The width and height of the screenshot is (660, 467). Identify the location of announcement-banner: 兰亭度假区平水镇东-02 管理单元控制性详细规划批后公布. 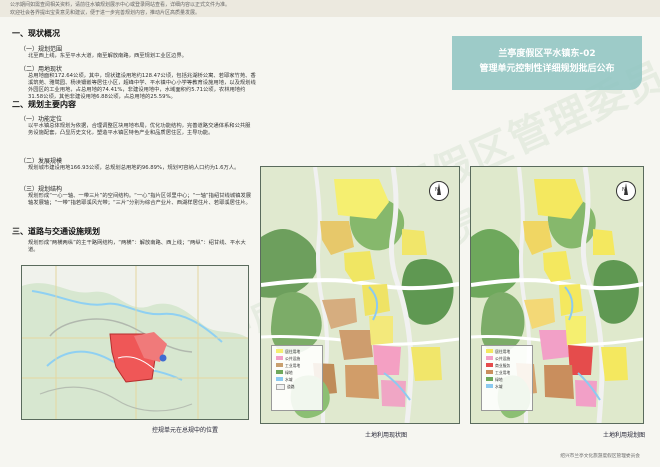
(547, 63).